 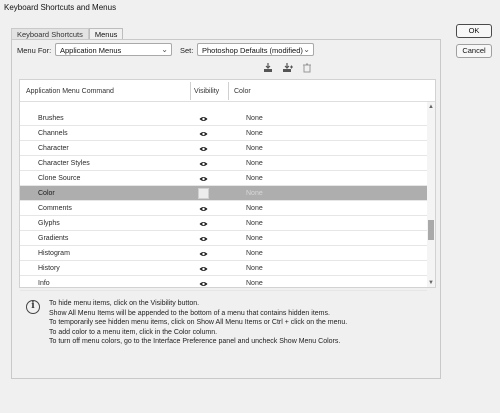 What do you see at coordinates (431, 107) in the screenshot?
I see `scroll-up-icon: ▲` at bounding box center [431, 107].